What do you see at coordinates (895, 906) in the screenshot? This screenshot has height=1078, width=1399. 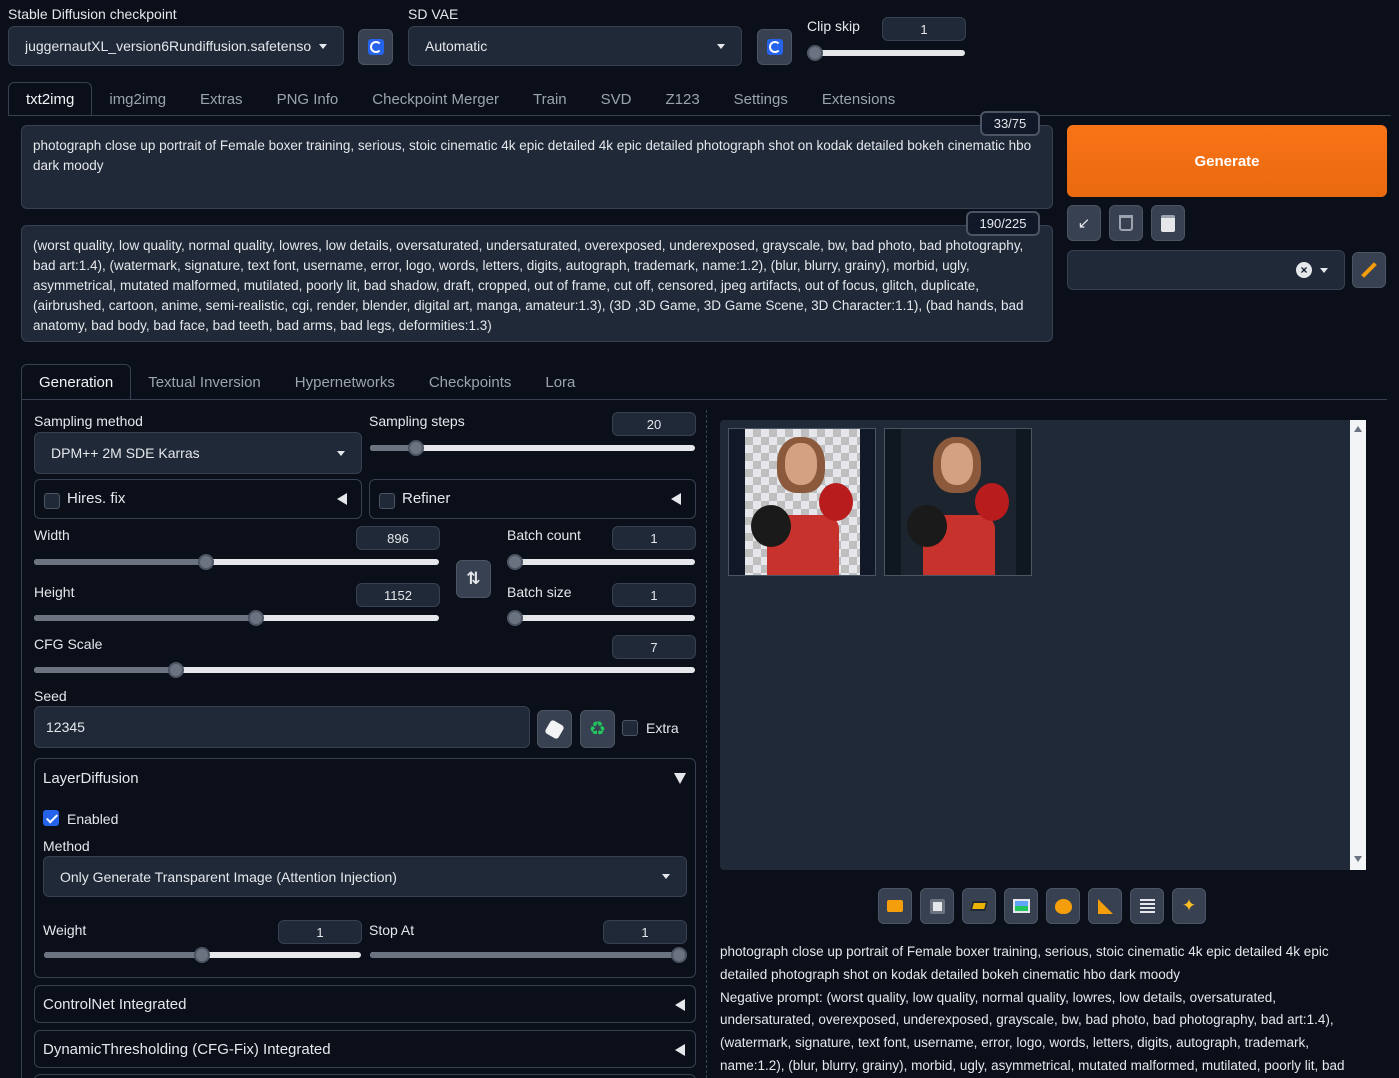 I see `open-folder-button` at bounding box center [895, 906].